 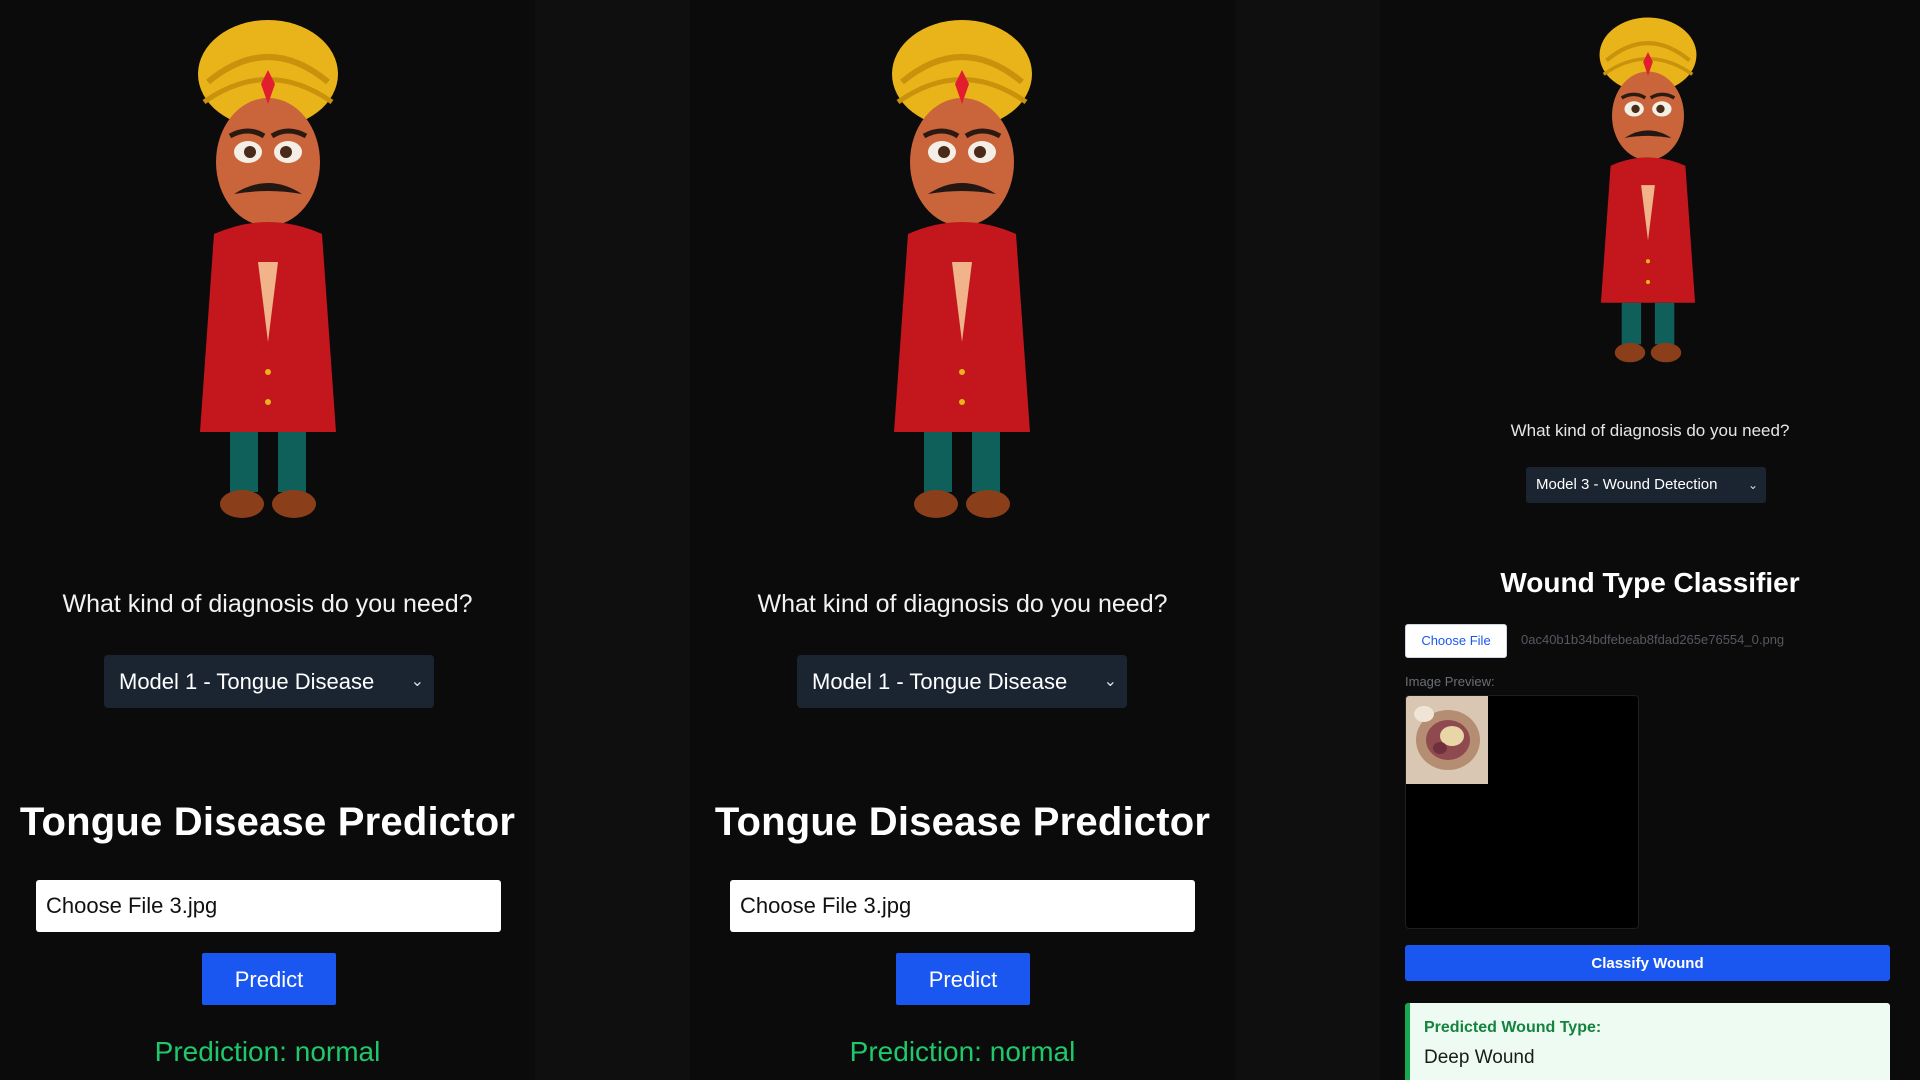 What do you see at coordinates (1647, 963) in the screenshot?
I see `classify-wound-button: Classify Wound` at bounding box center [1647, 963].